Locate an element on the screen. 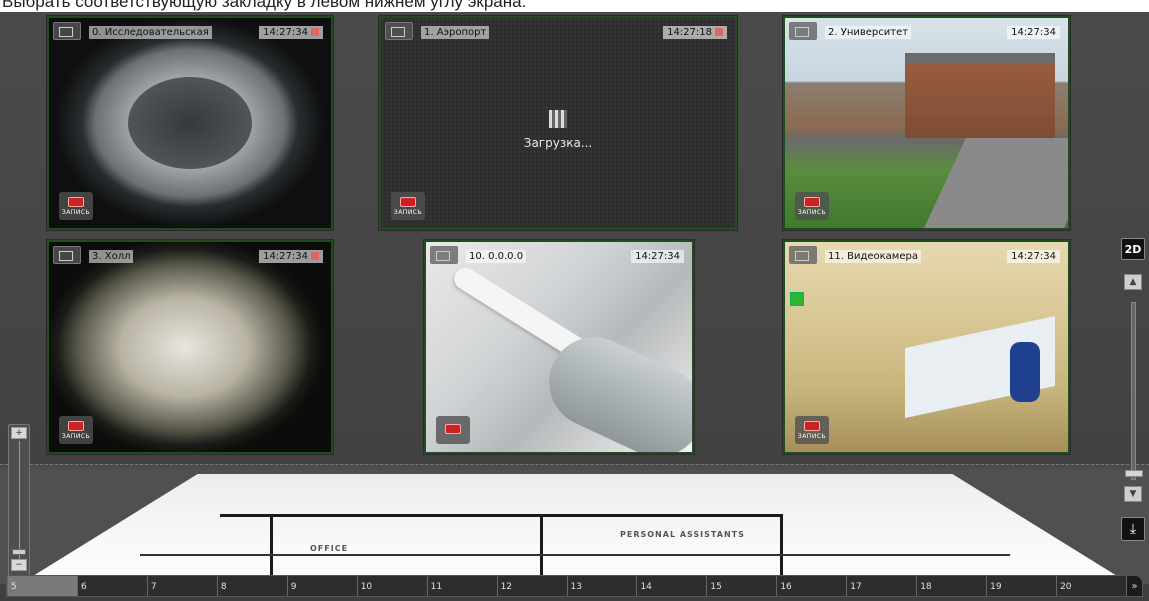 Image resolution: width=1149 pixels, height=601 pixels. tab-18: 18 is located at coordinates (951, 586).